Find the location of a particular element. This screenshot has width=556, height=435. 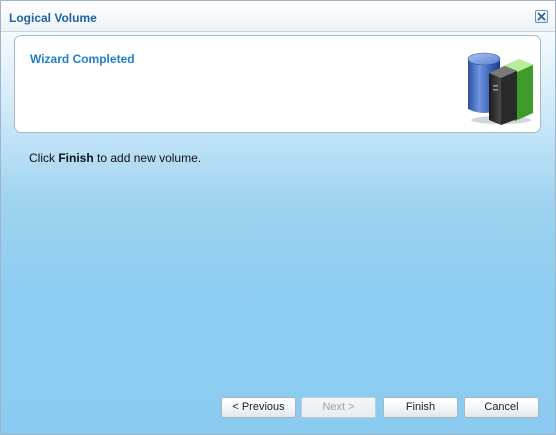

dialog-titlebar: Logical Volume is located at coordinates (278, 16).